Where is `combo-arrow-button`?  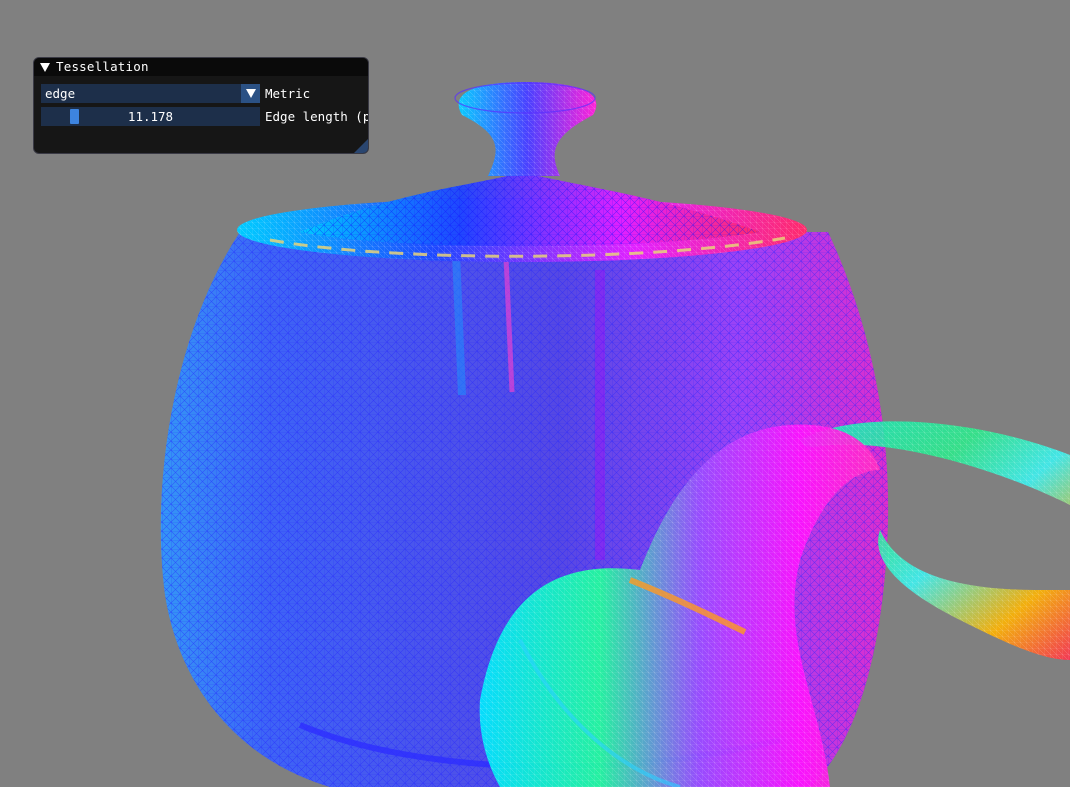 combo-arrow-button is located at coordinates (250, 93).